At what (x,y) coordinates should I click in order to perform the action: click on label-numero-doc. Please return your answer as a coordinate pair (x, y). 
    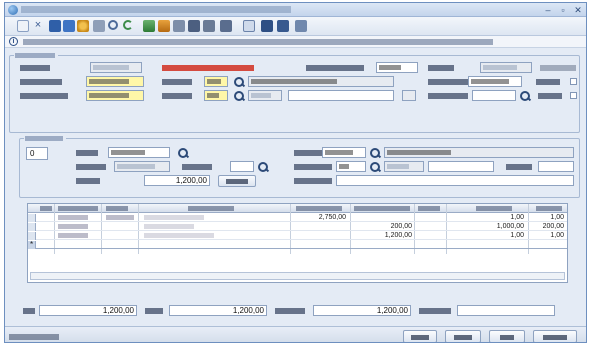
    Looking at the image, I should click on (313, 167).